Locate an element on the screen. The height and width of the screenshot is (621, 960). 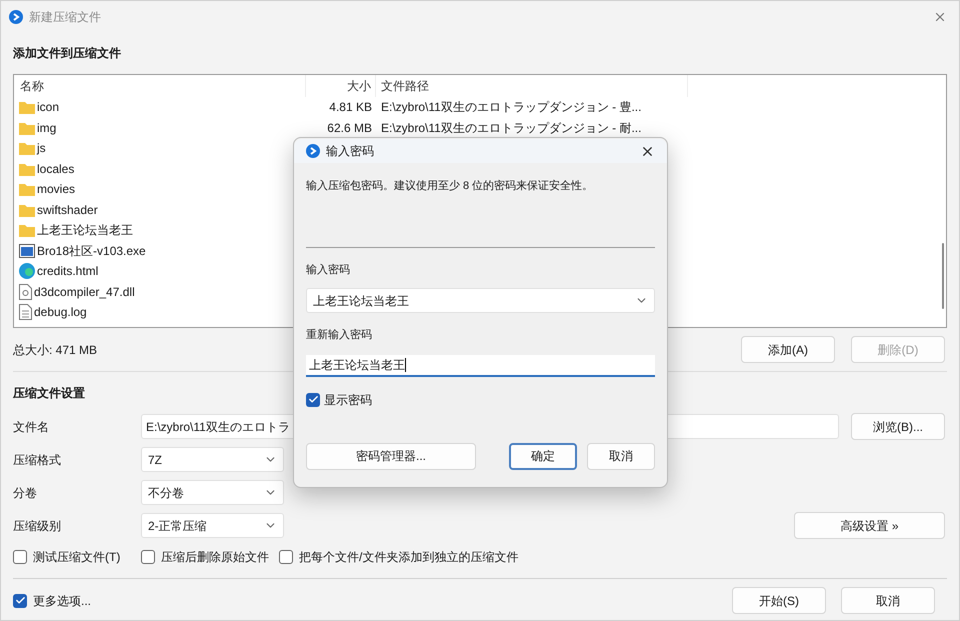
file-name: locales is located at coordinates (55, 169).